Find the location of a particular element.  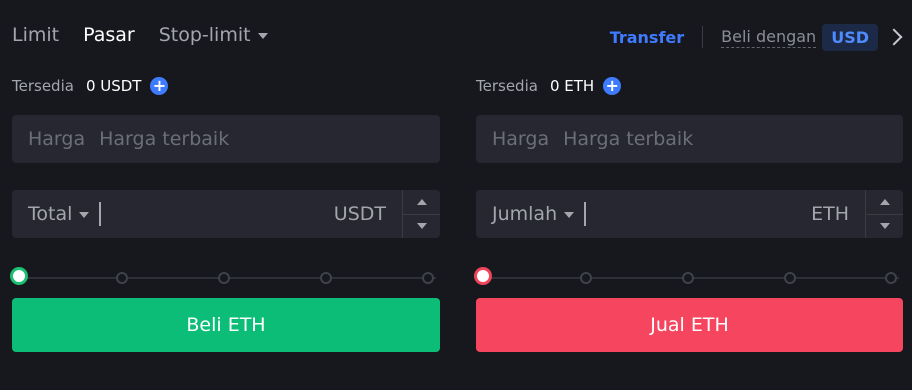

available-value: 0 USDT is located at coordinates (113, 86).